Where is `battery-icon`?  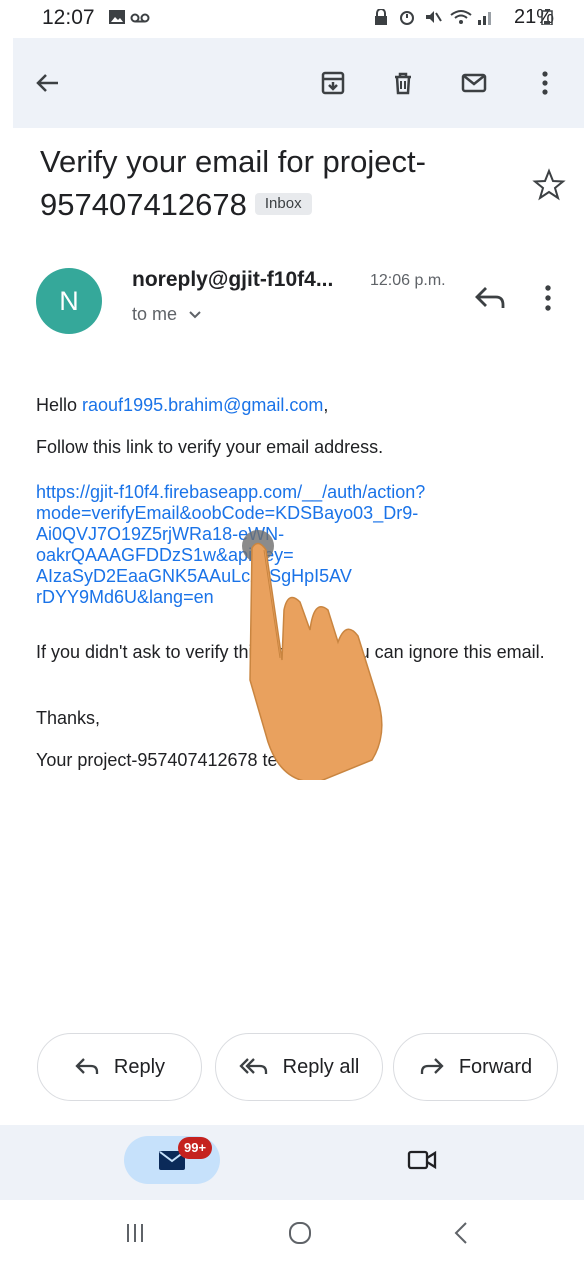 battery-icon is located at coordinates (547, 17).